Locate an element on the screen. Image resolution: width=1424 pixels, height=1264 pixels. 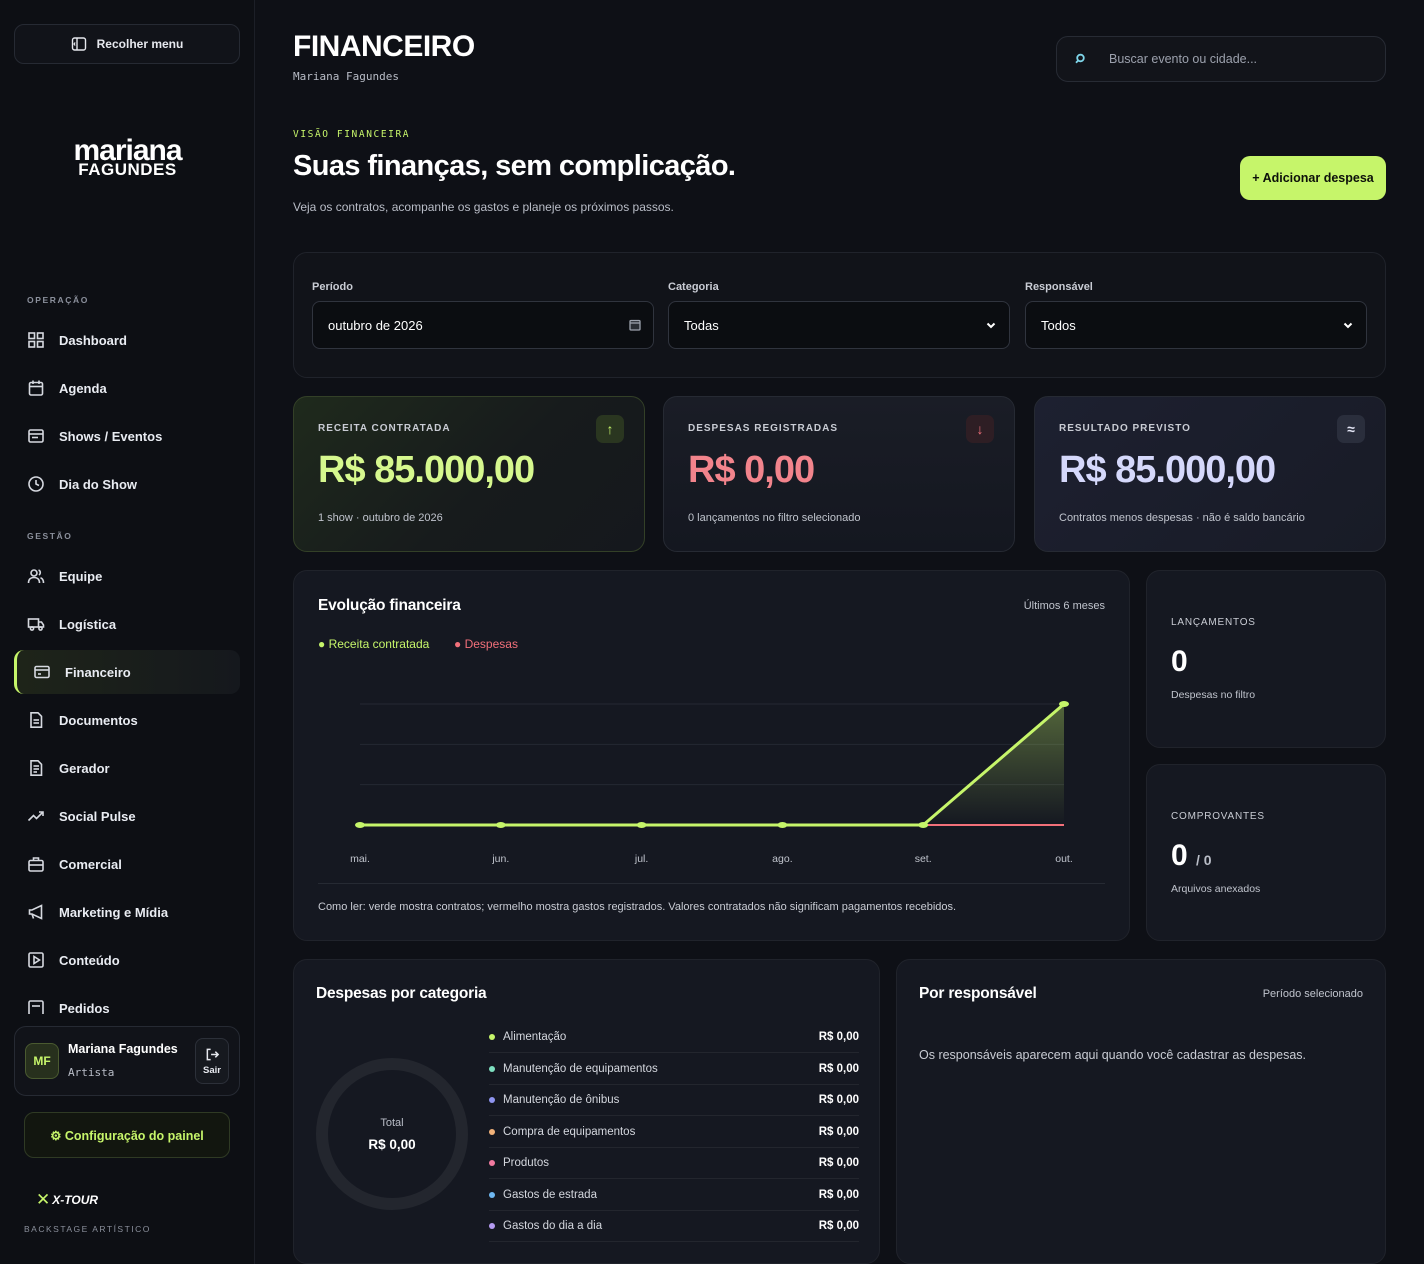
brand-logo: mariana FAGUNDES is located at coordinates (127, 157).